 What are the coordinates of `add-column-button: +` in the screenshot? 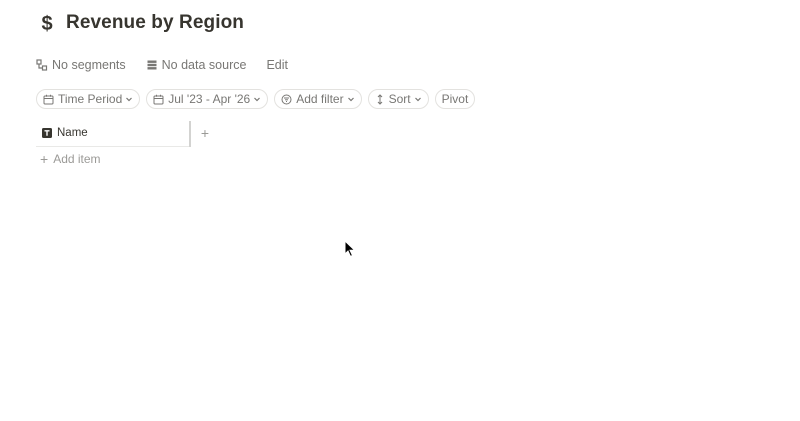 It's located at (205, 133).